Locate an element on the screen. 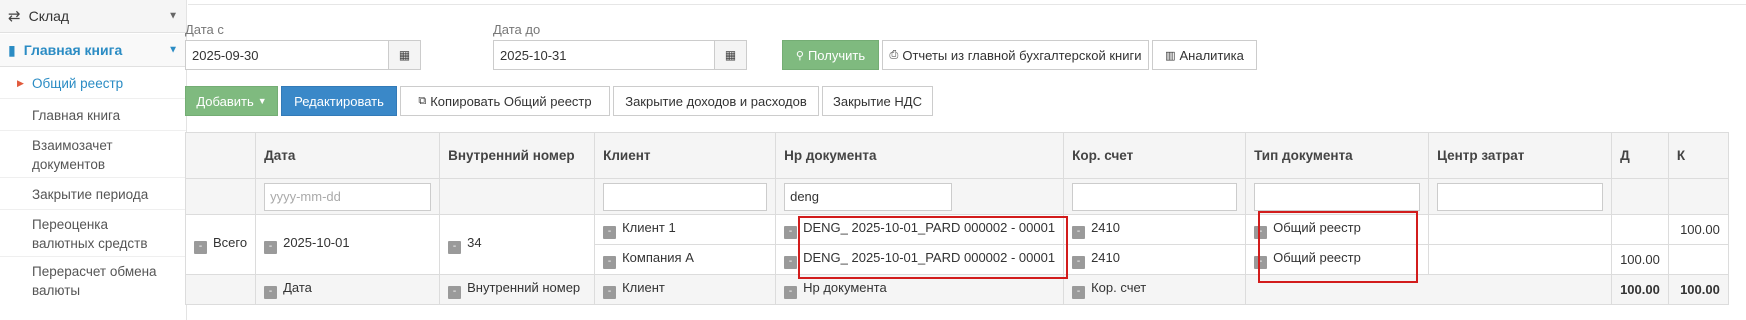 This screenshot has width=1746, height=320. column-header-group is located at coordinates (220, 155).